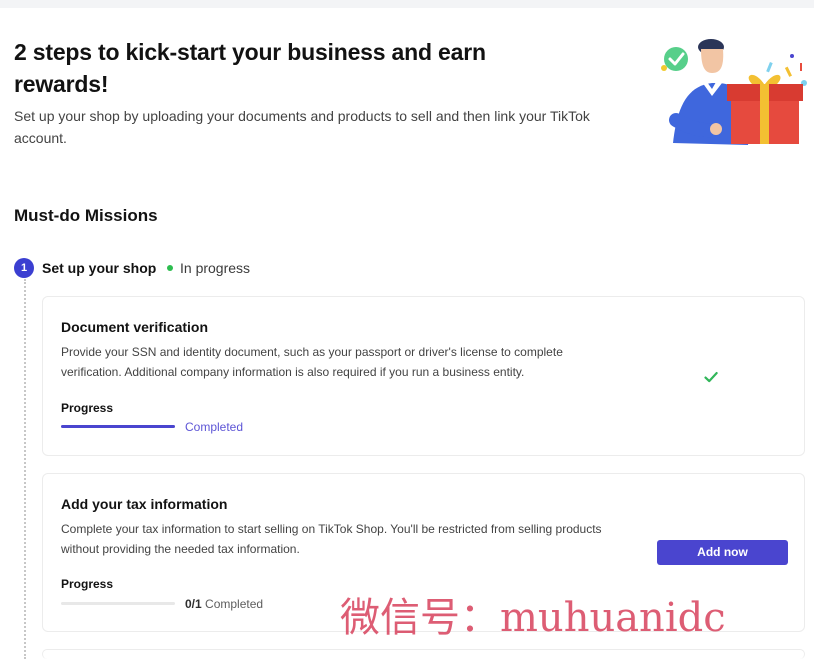 The height and width of the screenshot is (659, 814). I want to click on check-icon, so click(711, 377).